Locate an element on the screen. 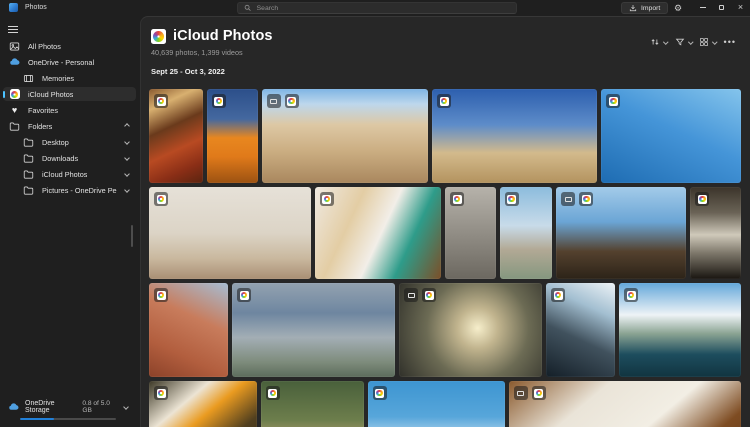 The height and width of the screenshot is (427, 750). photo-orange-sun-mural is located at coordinates (232, 136).